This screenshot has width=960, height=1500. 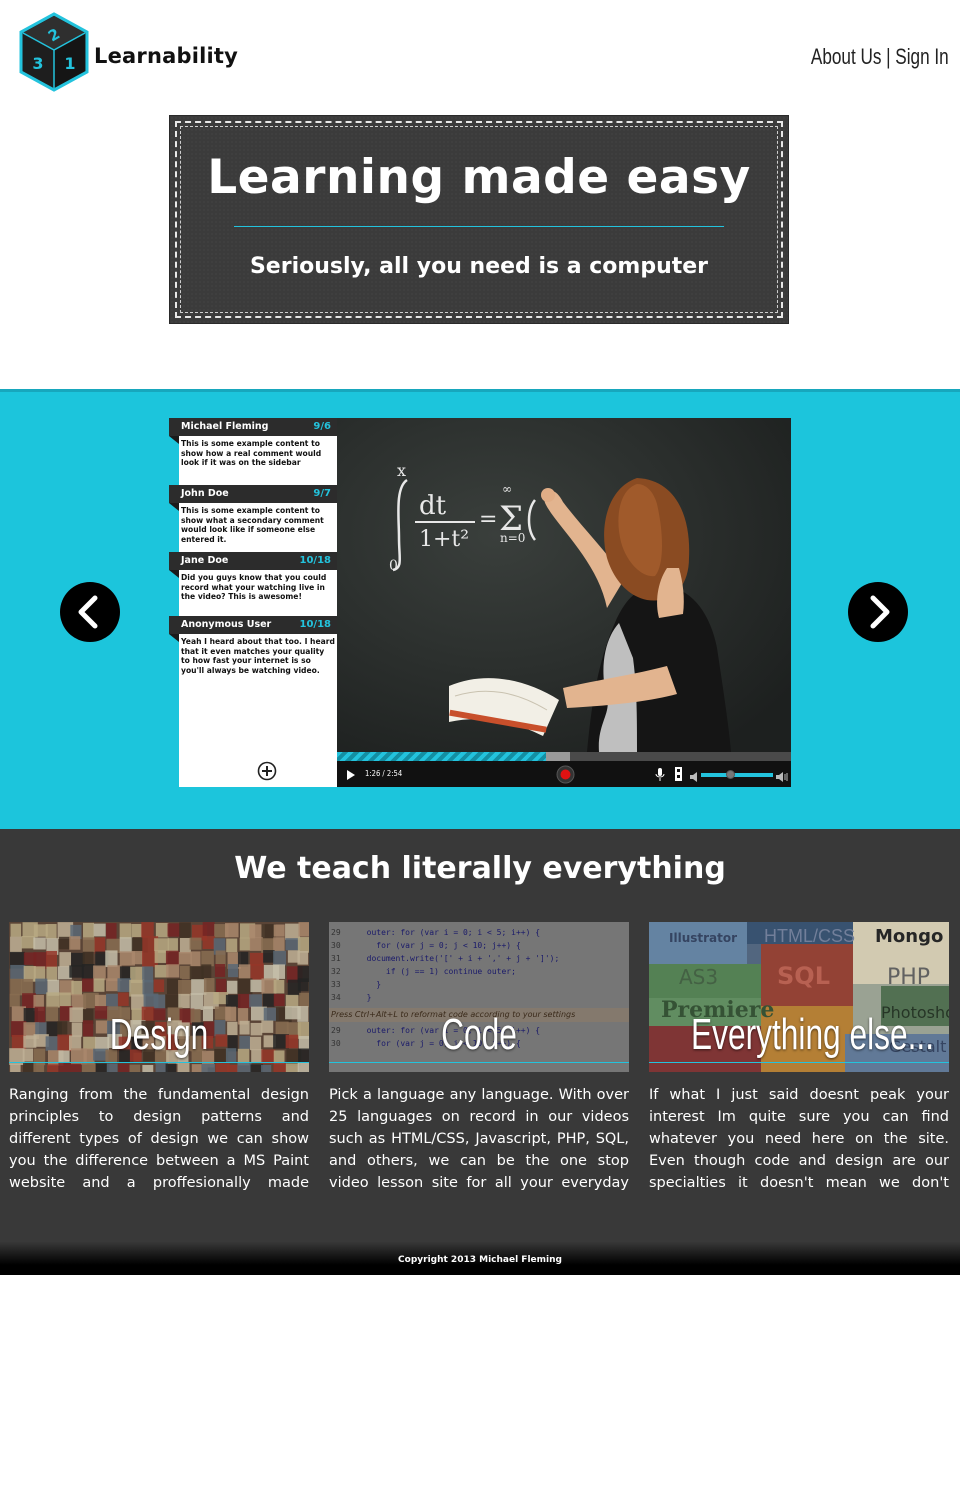 What do you see at coordinates (336, 984) in the screenshot?
I see `code-line-number: 33` at bounding box center [336, 984].